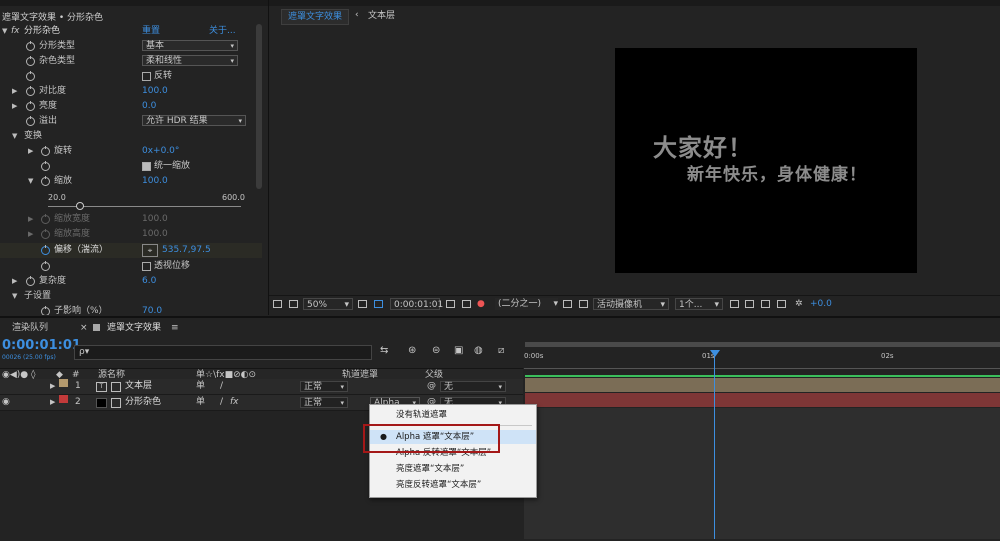  What do you see at coordinates (631, 304) in the screenshot?
I see `camera-dropdown: 活动摄像机 ▾` at bounding box center [631, 304].